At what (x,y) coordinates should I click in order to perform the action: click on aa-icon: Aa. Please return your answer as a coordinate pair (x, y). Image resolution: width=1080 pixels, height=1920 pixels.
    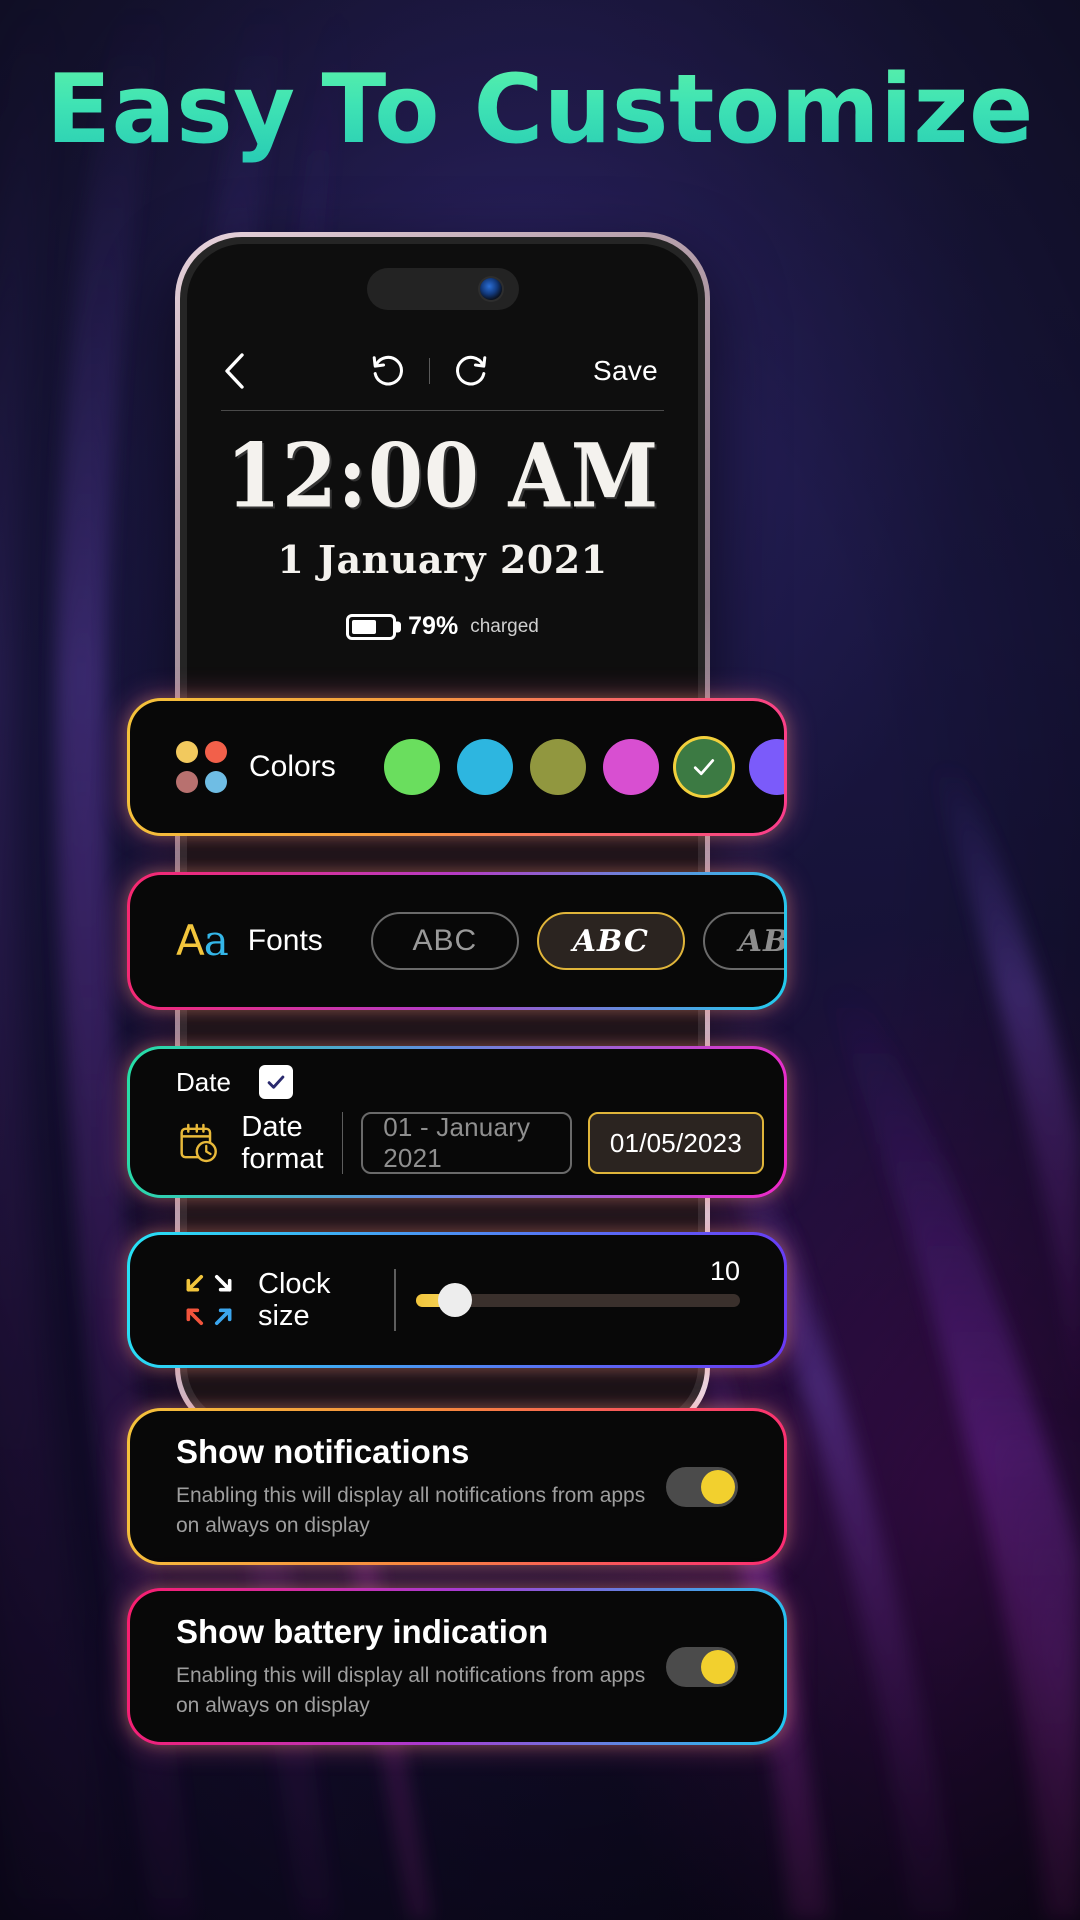
    Looking at the image, I should click on (202, 941).